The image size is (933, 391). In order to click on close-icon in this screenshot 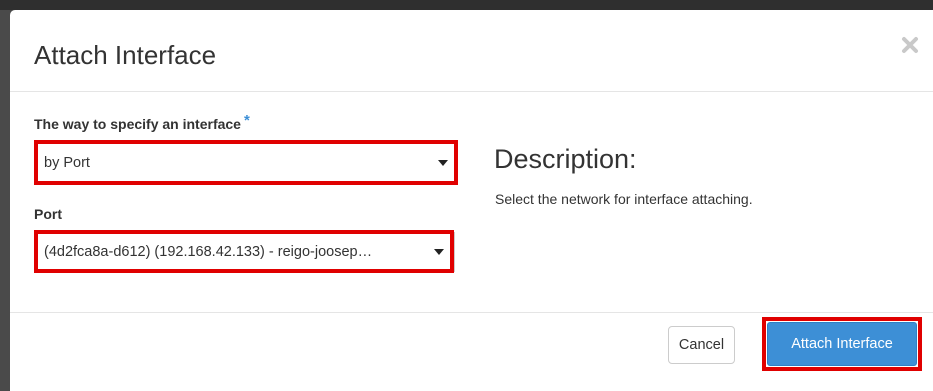, I will do `click(910, 45)`.